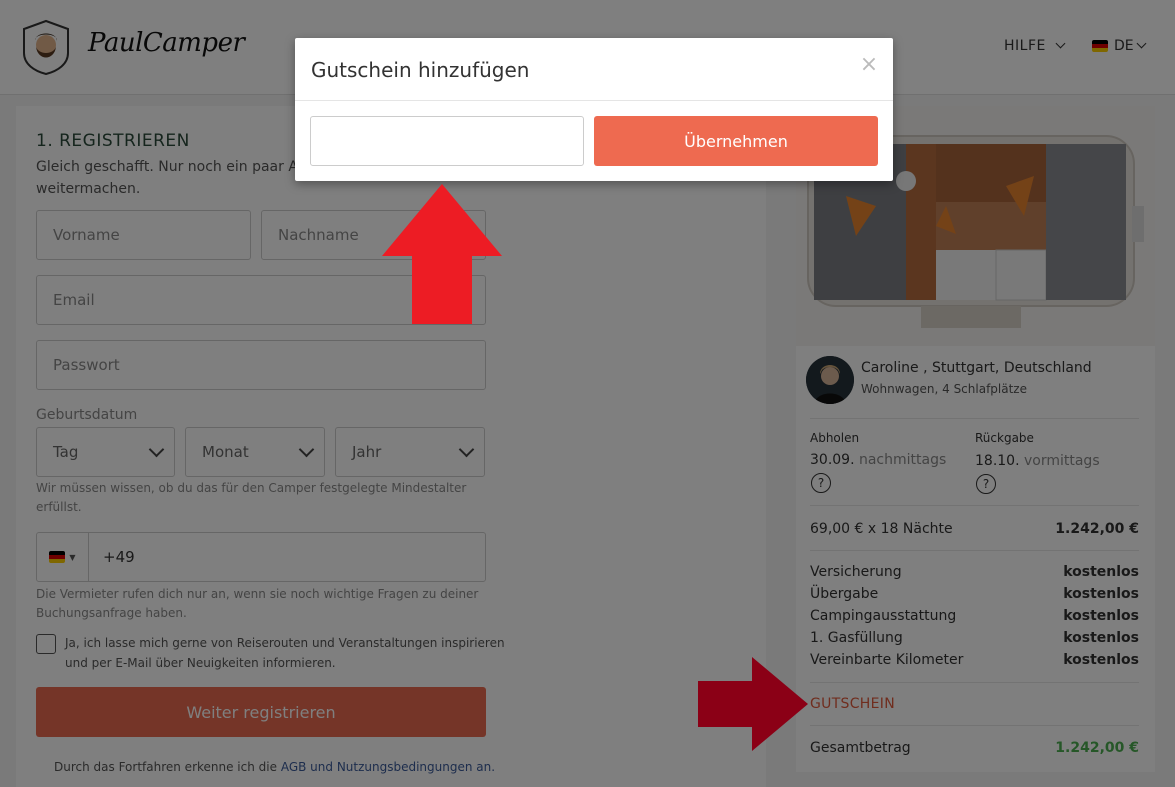 This screenshot has height=787, width=1175. Describe the element at coordinates (442, 254) in the screenshot. I see `annotation-arrow-up-icon` at that location.